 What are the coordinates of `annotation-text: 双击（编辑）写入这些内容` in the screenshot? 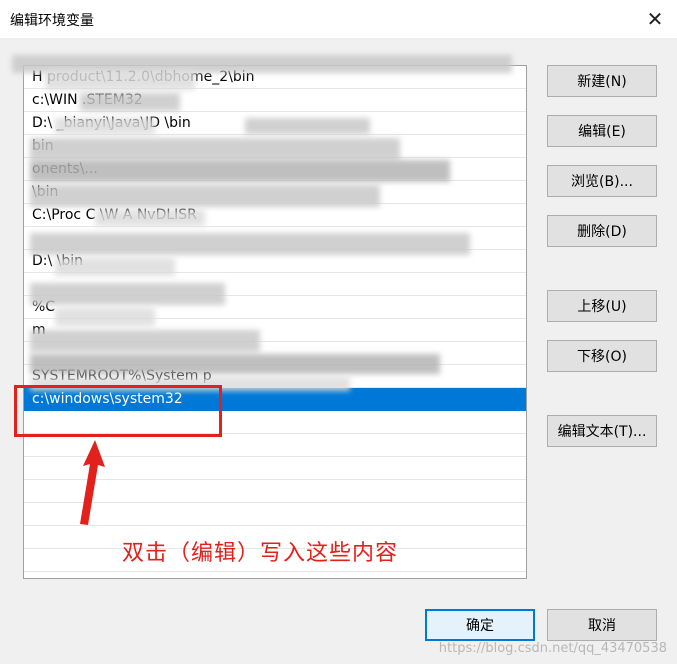 It's located at (260, 553).